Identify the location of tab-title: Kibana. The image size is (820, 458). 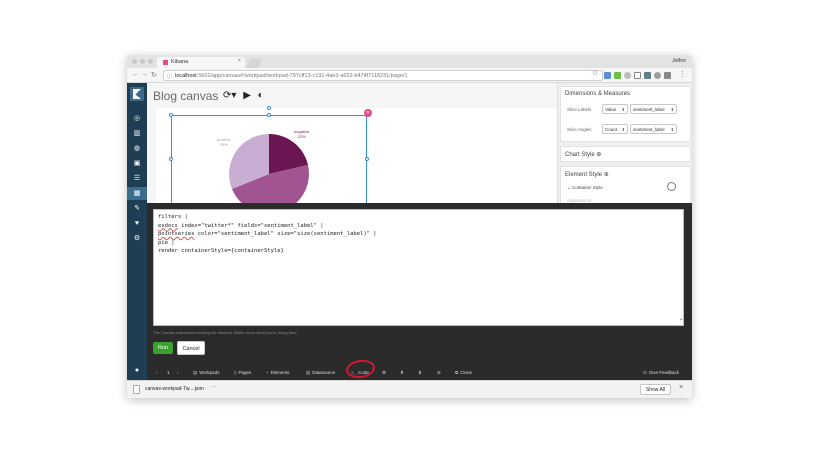
(180, 62).